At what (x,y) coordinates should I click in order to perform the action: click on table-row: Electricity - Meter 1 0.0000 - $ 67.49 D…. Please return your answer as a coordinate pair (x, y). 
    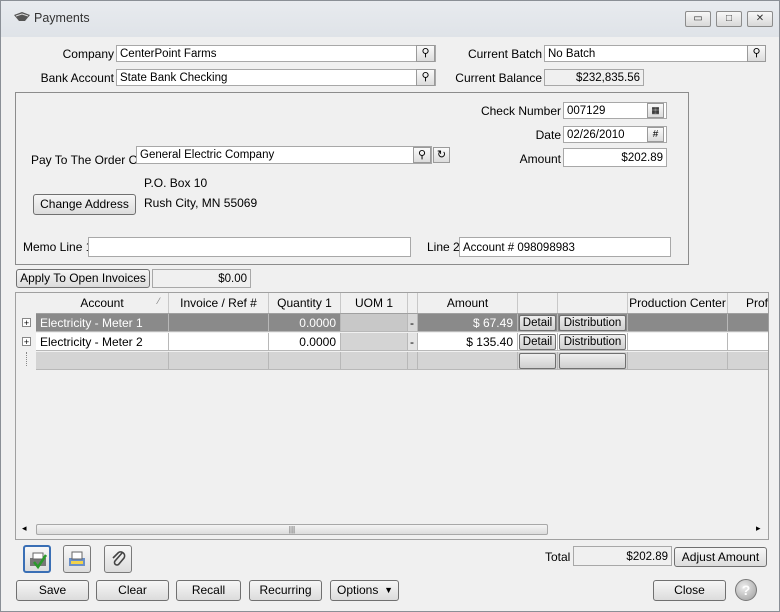
    Looking at the image, I should click on (402, 323).